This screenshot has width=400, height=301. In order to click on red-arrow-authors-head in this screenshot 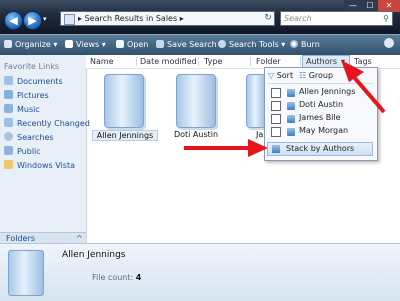, I will do `click(352, 71)`.